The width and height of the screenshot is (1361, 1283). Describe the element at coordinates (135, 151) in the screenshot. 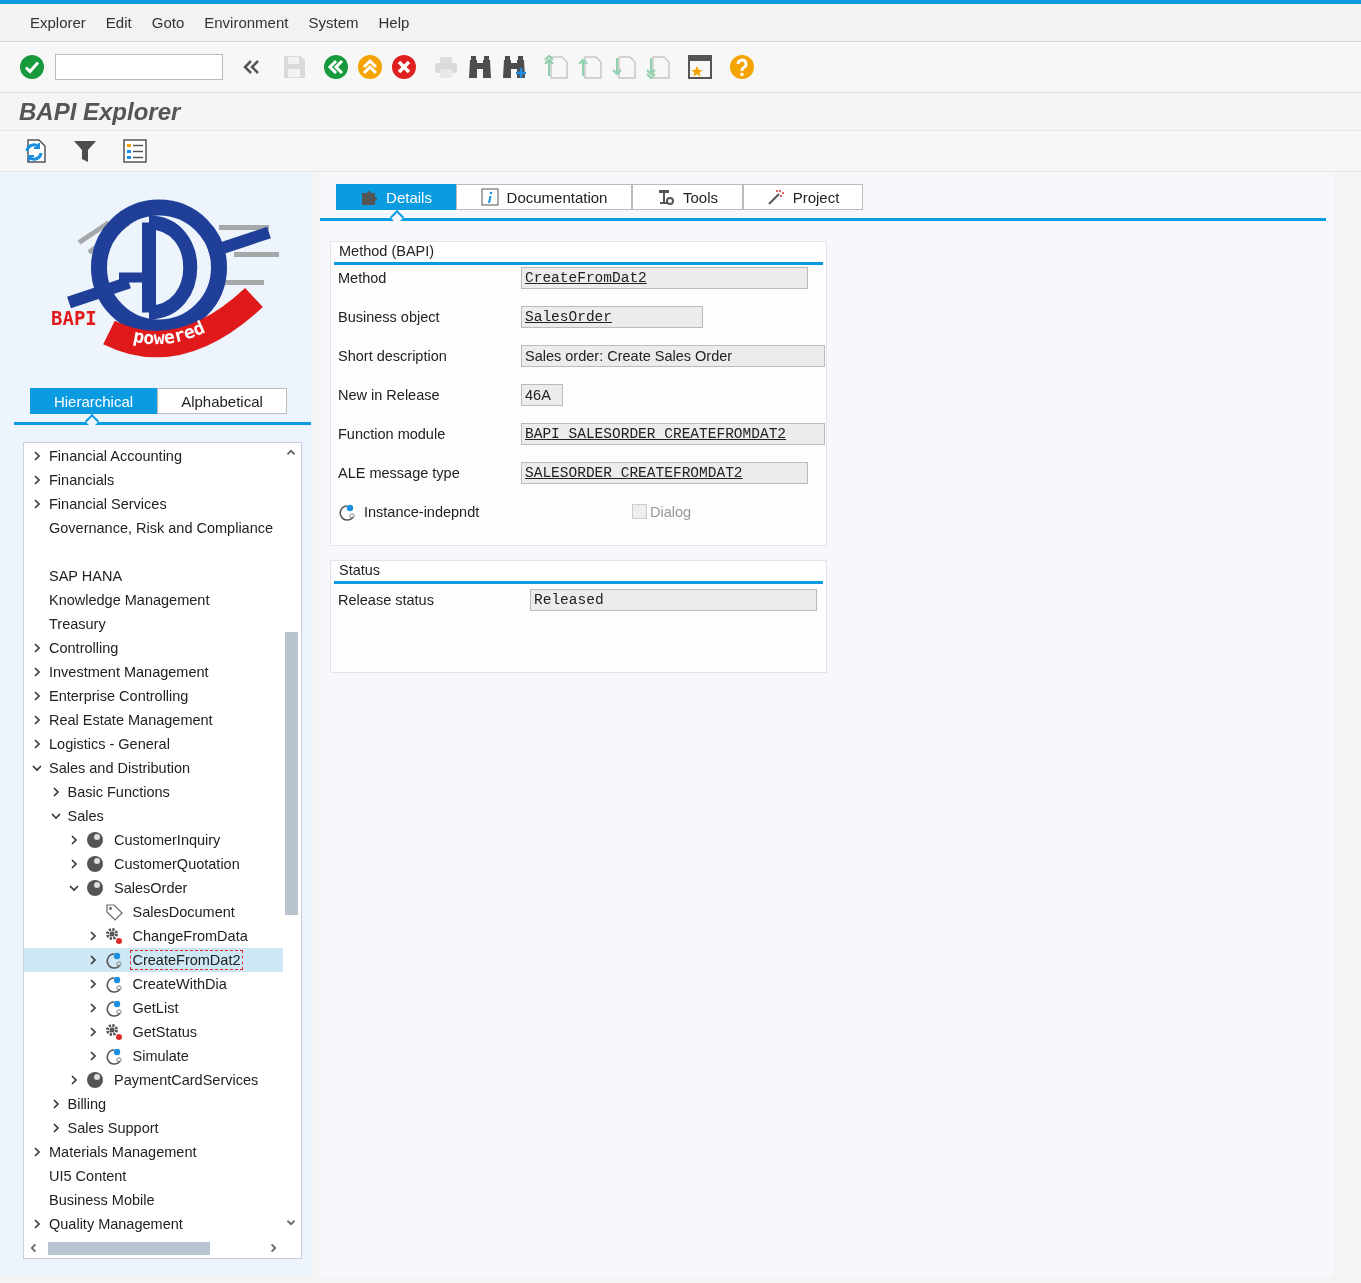

I see `list-icon` at that location.